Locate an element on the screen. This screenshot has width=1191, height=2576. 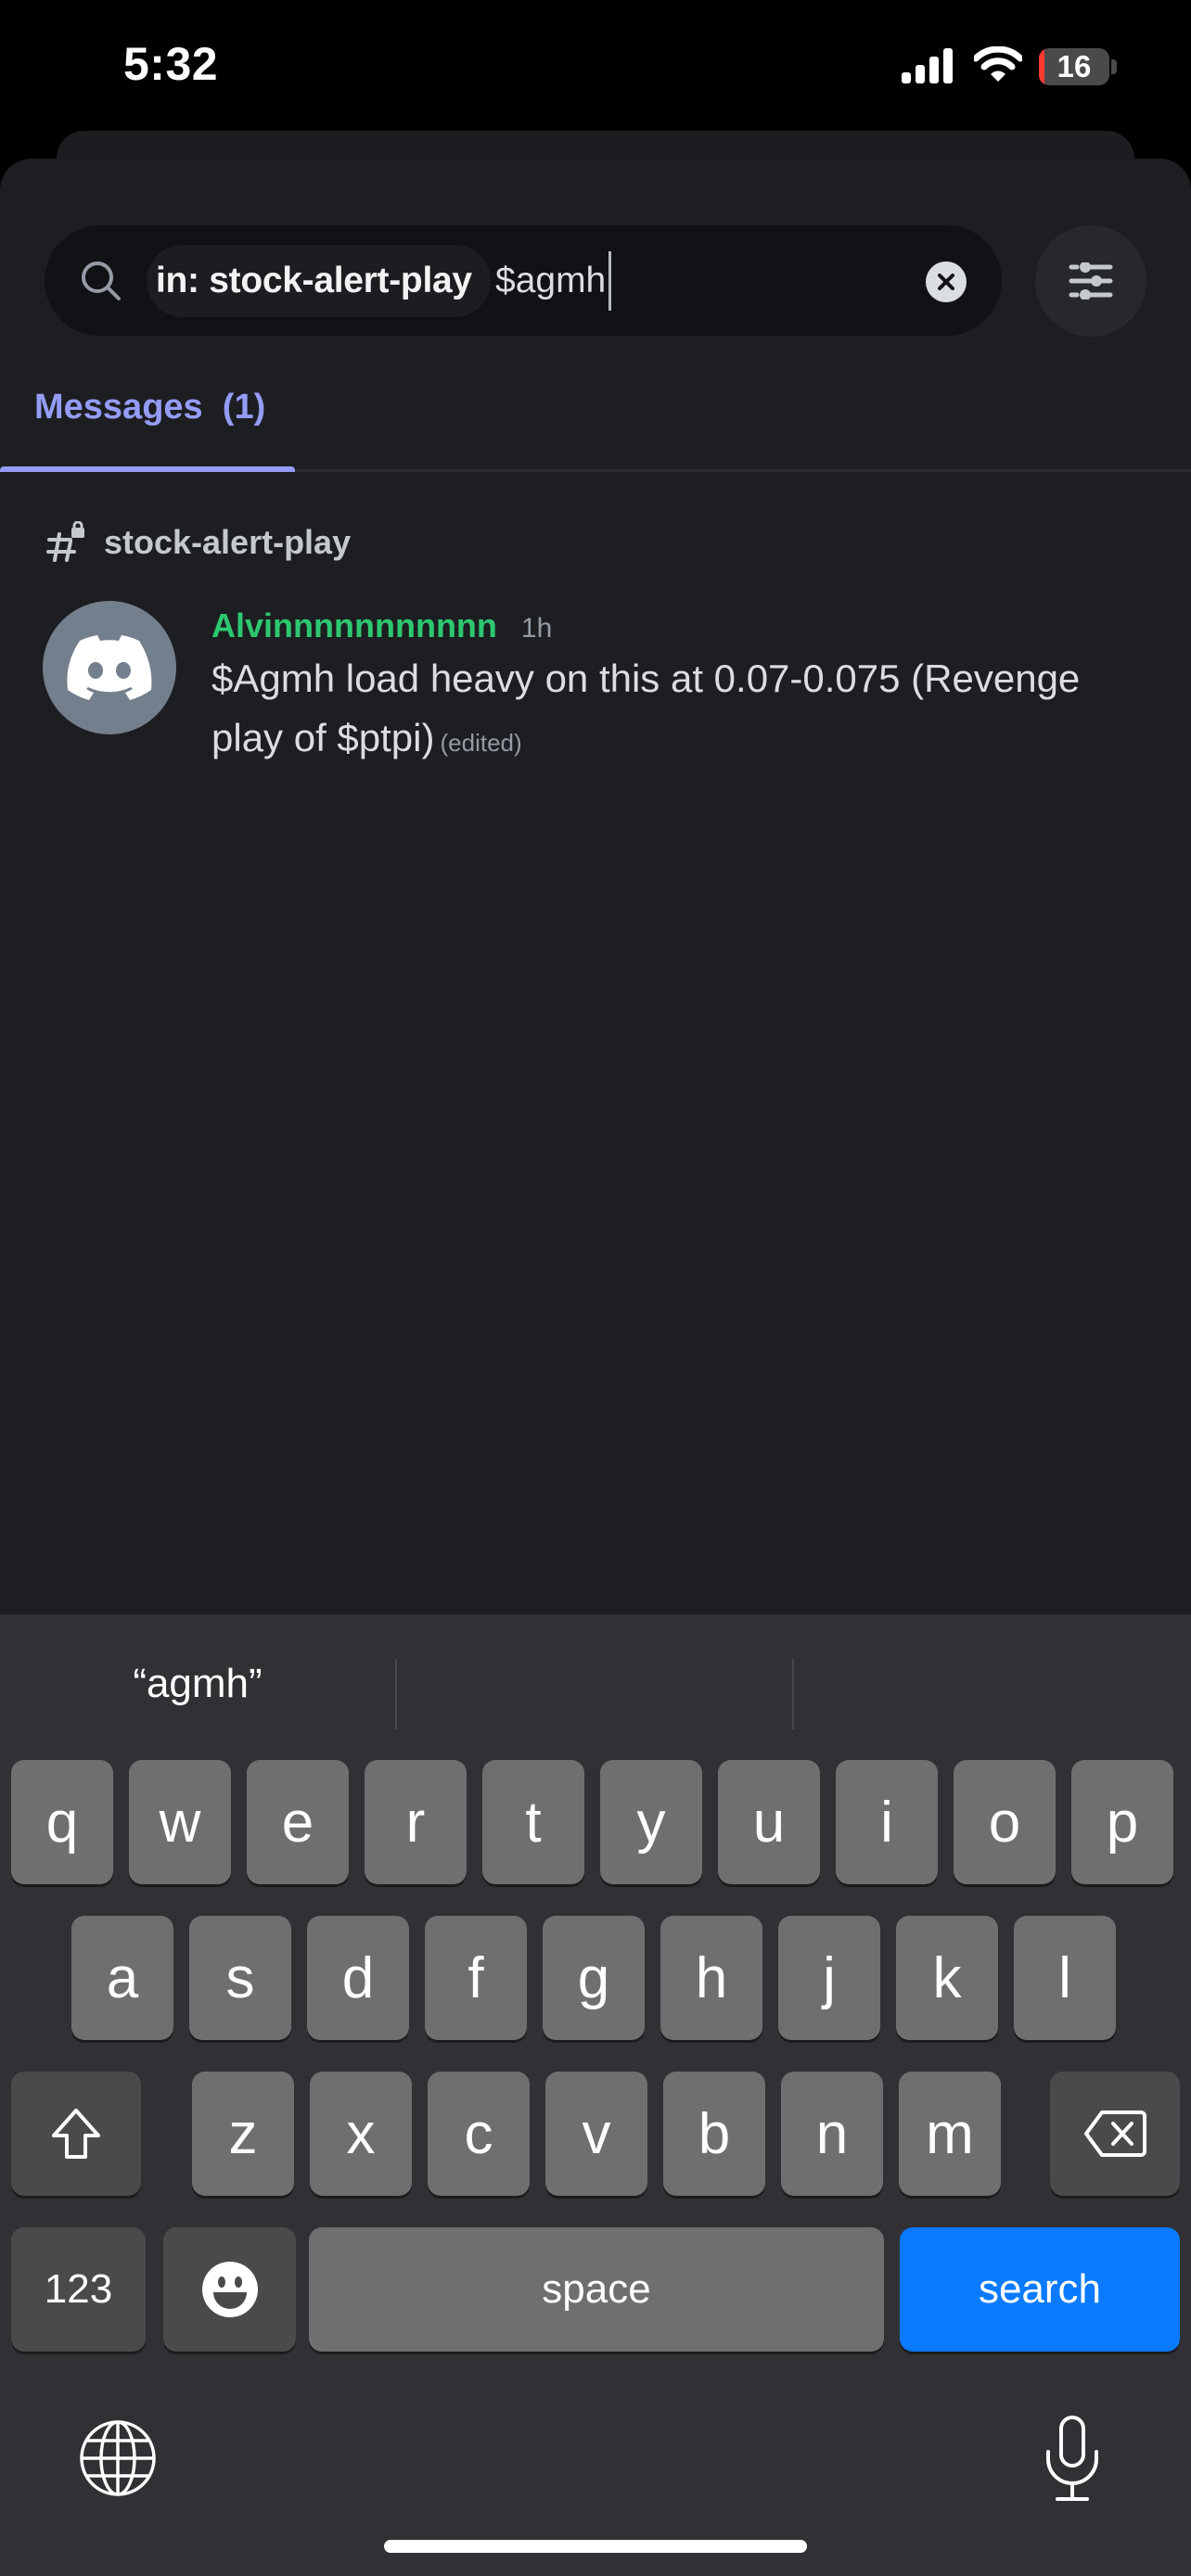
key-label: i is located at coordinates (886, 1822).